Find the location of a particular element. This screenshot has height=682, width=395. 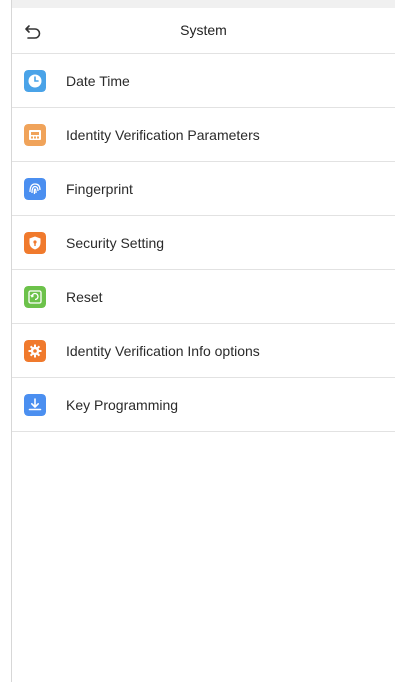

menu-item-security-setting: Security Setting is located at coordinates (203, 243).